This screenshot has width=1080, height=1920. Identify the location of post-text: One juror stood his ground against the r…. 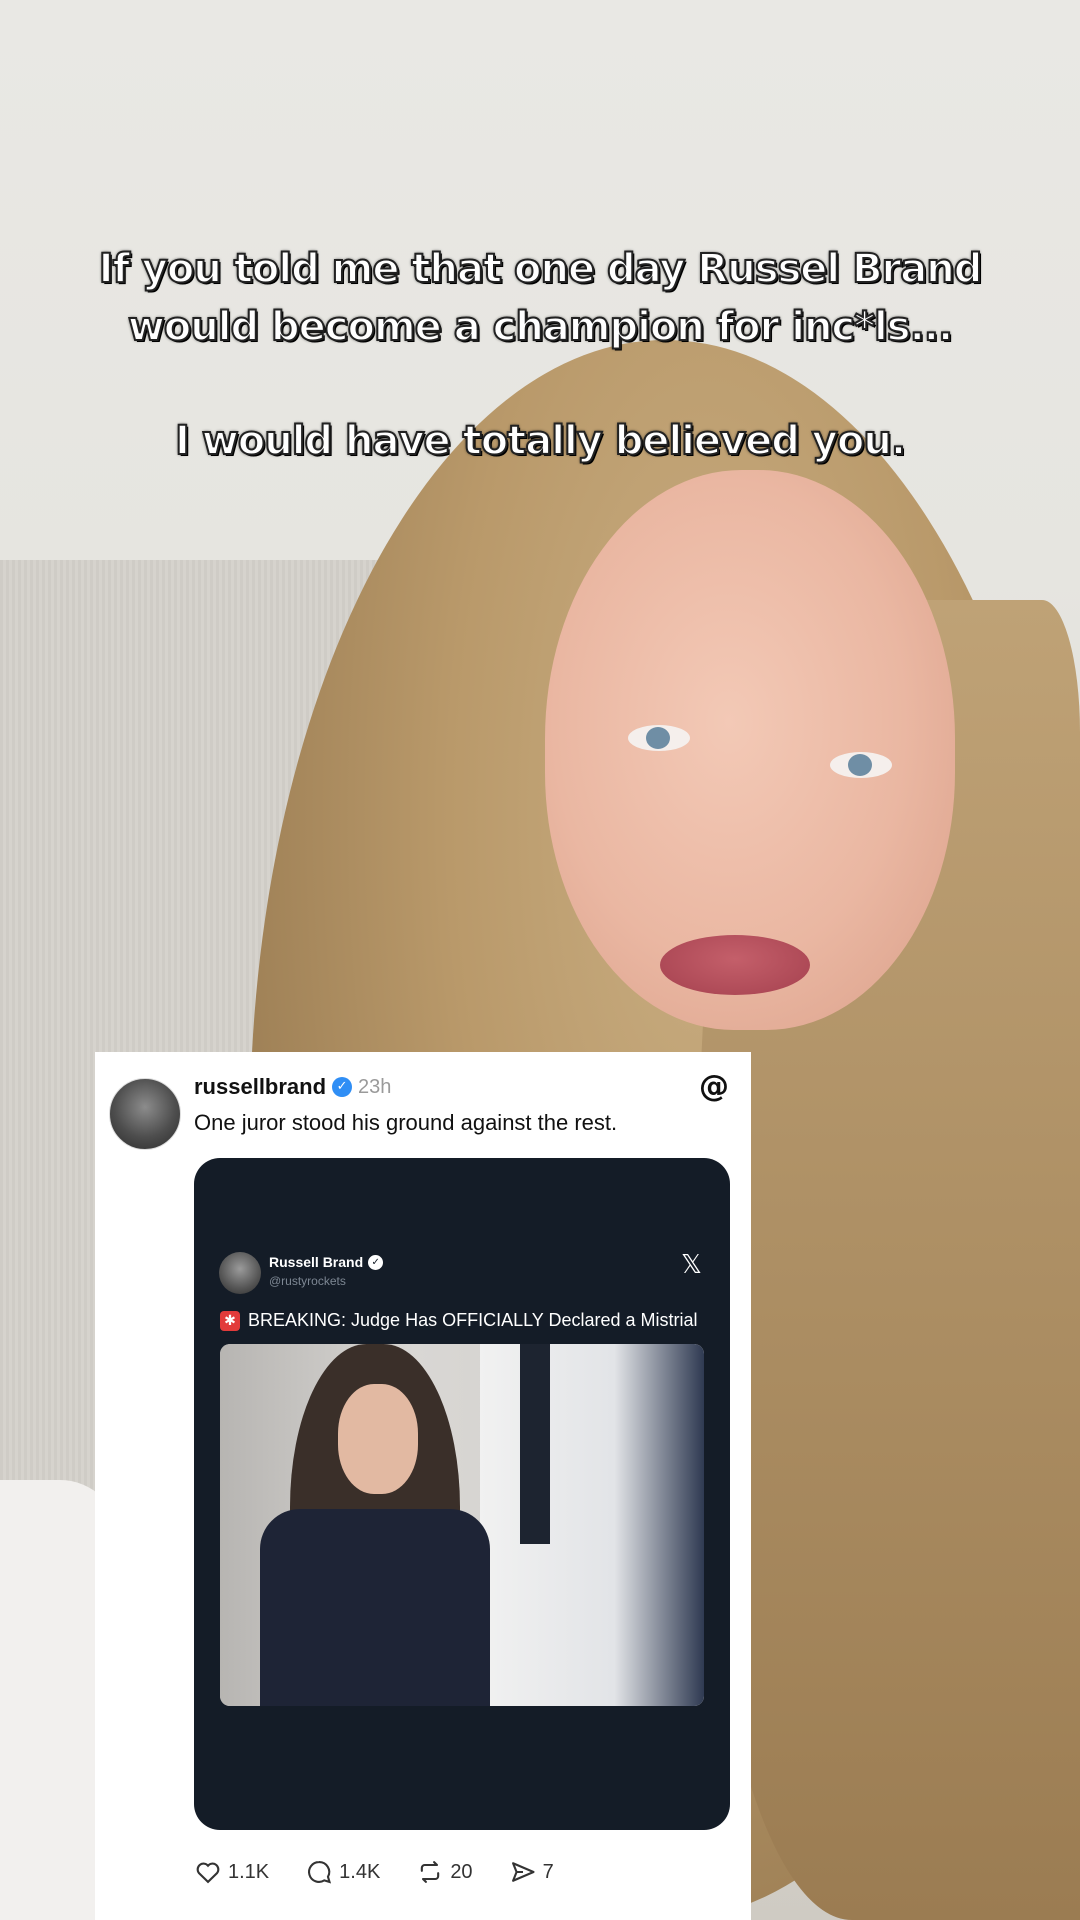
(406, 1122).